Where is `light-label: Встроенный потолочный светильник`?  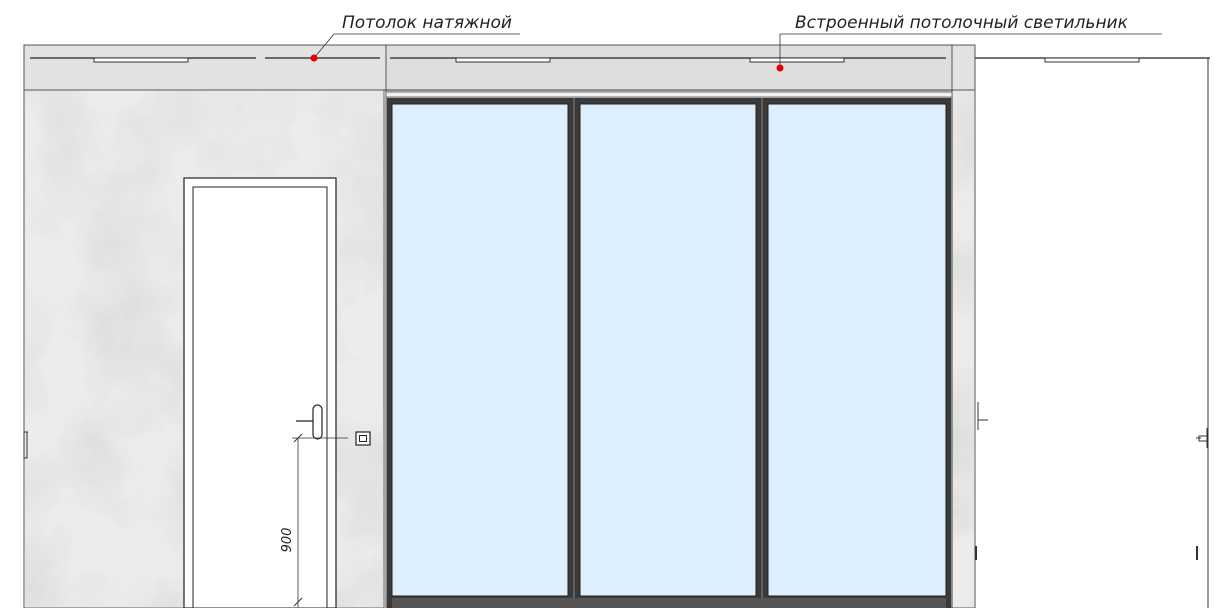 light-label: Встроенный потолочный светильник is located at coordinates (962, 23).